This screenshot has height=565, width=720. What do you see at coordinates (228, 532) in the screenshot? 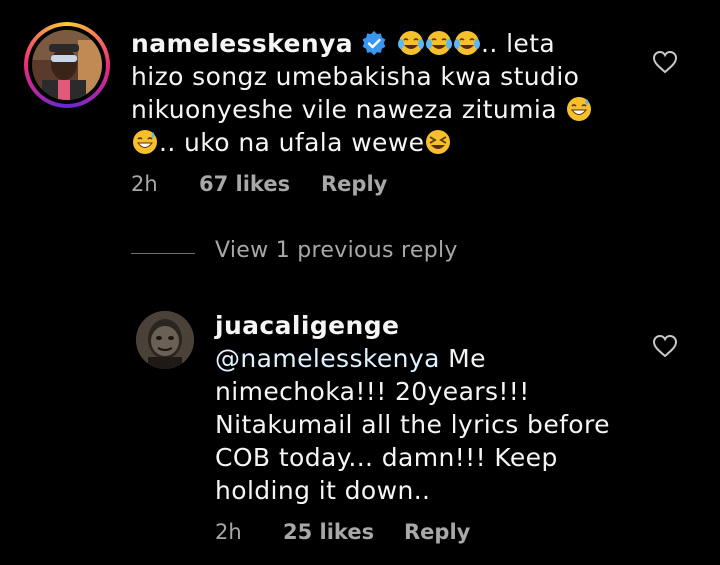
I see `reply-time: 2h` at bounding box center [228, 532].